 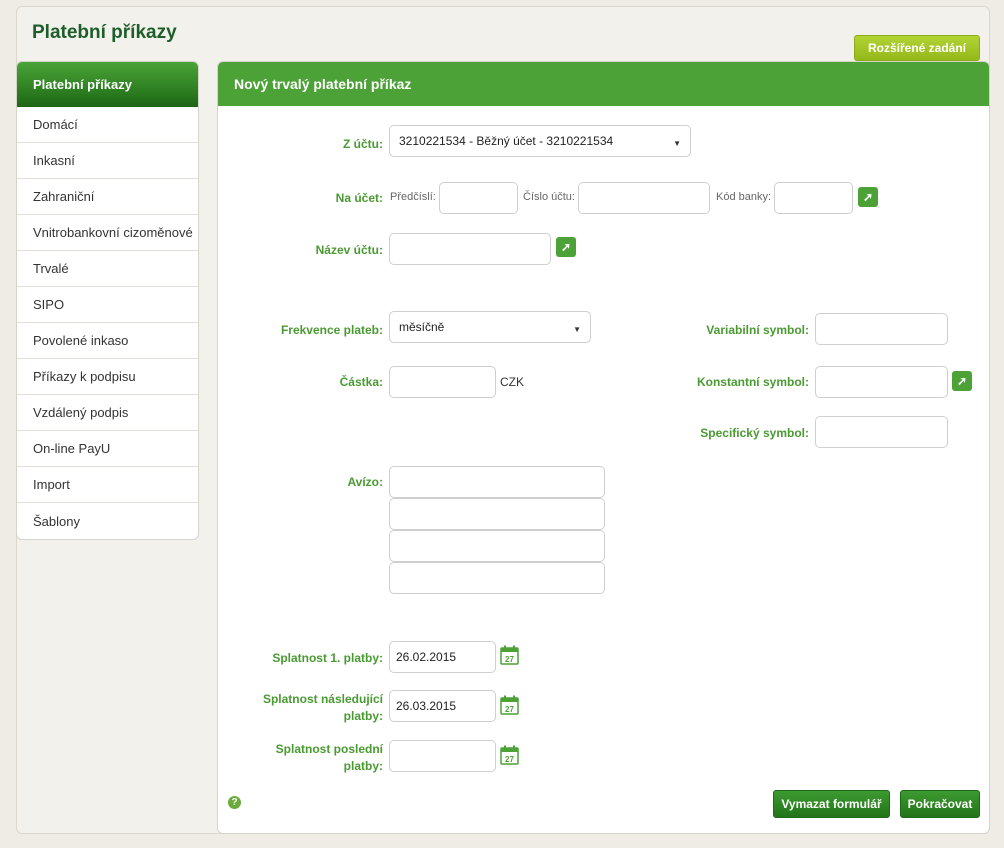 I want to click on form-heading: Nový trvalý platební příkaz, so click(x=603, y=84).